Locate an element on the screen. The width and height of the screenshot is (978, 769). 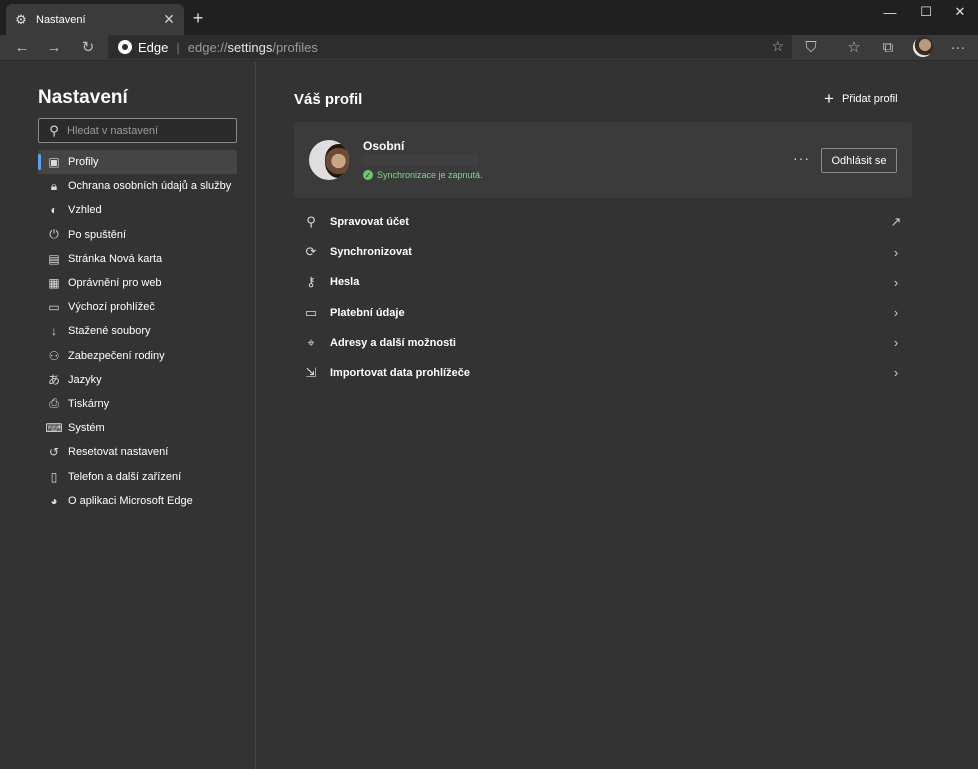
sidebar-item-newtab: ▤ Stránka Nová karta is located at coordinates (137, 259).